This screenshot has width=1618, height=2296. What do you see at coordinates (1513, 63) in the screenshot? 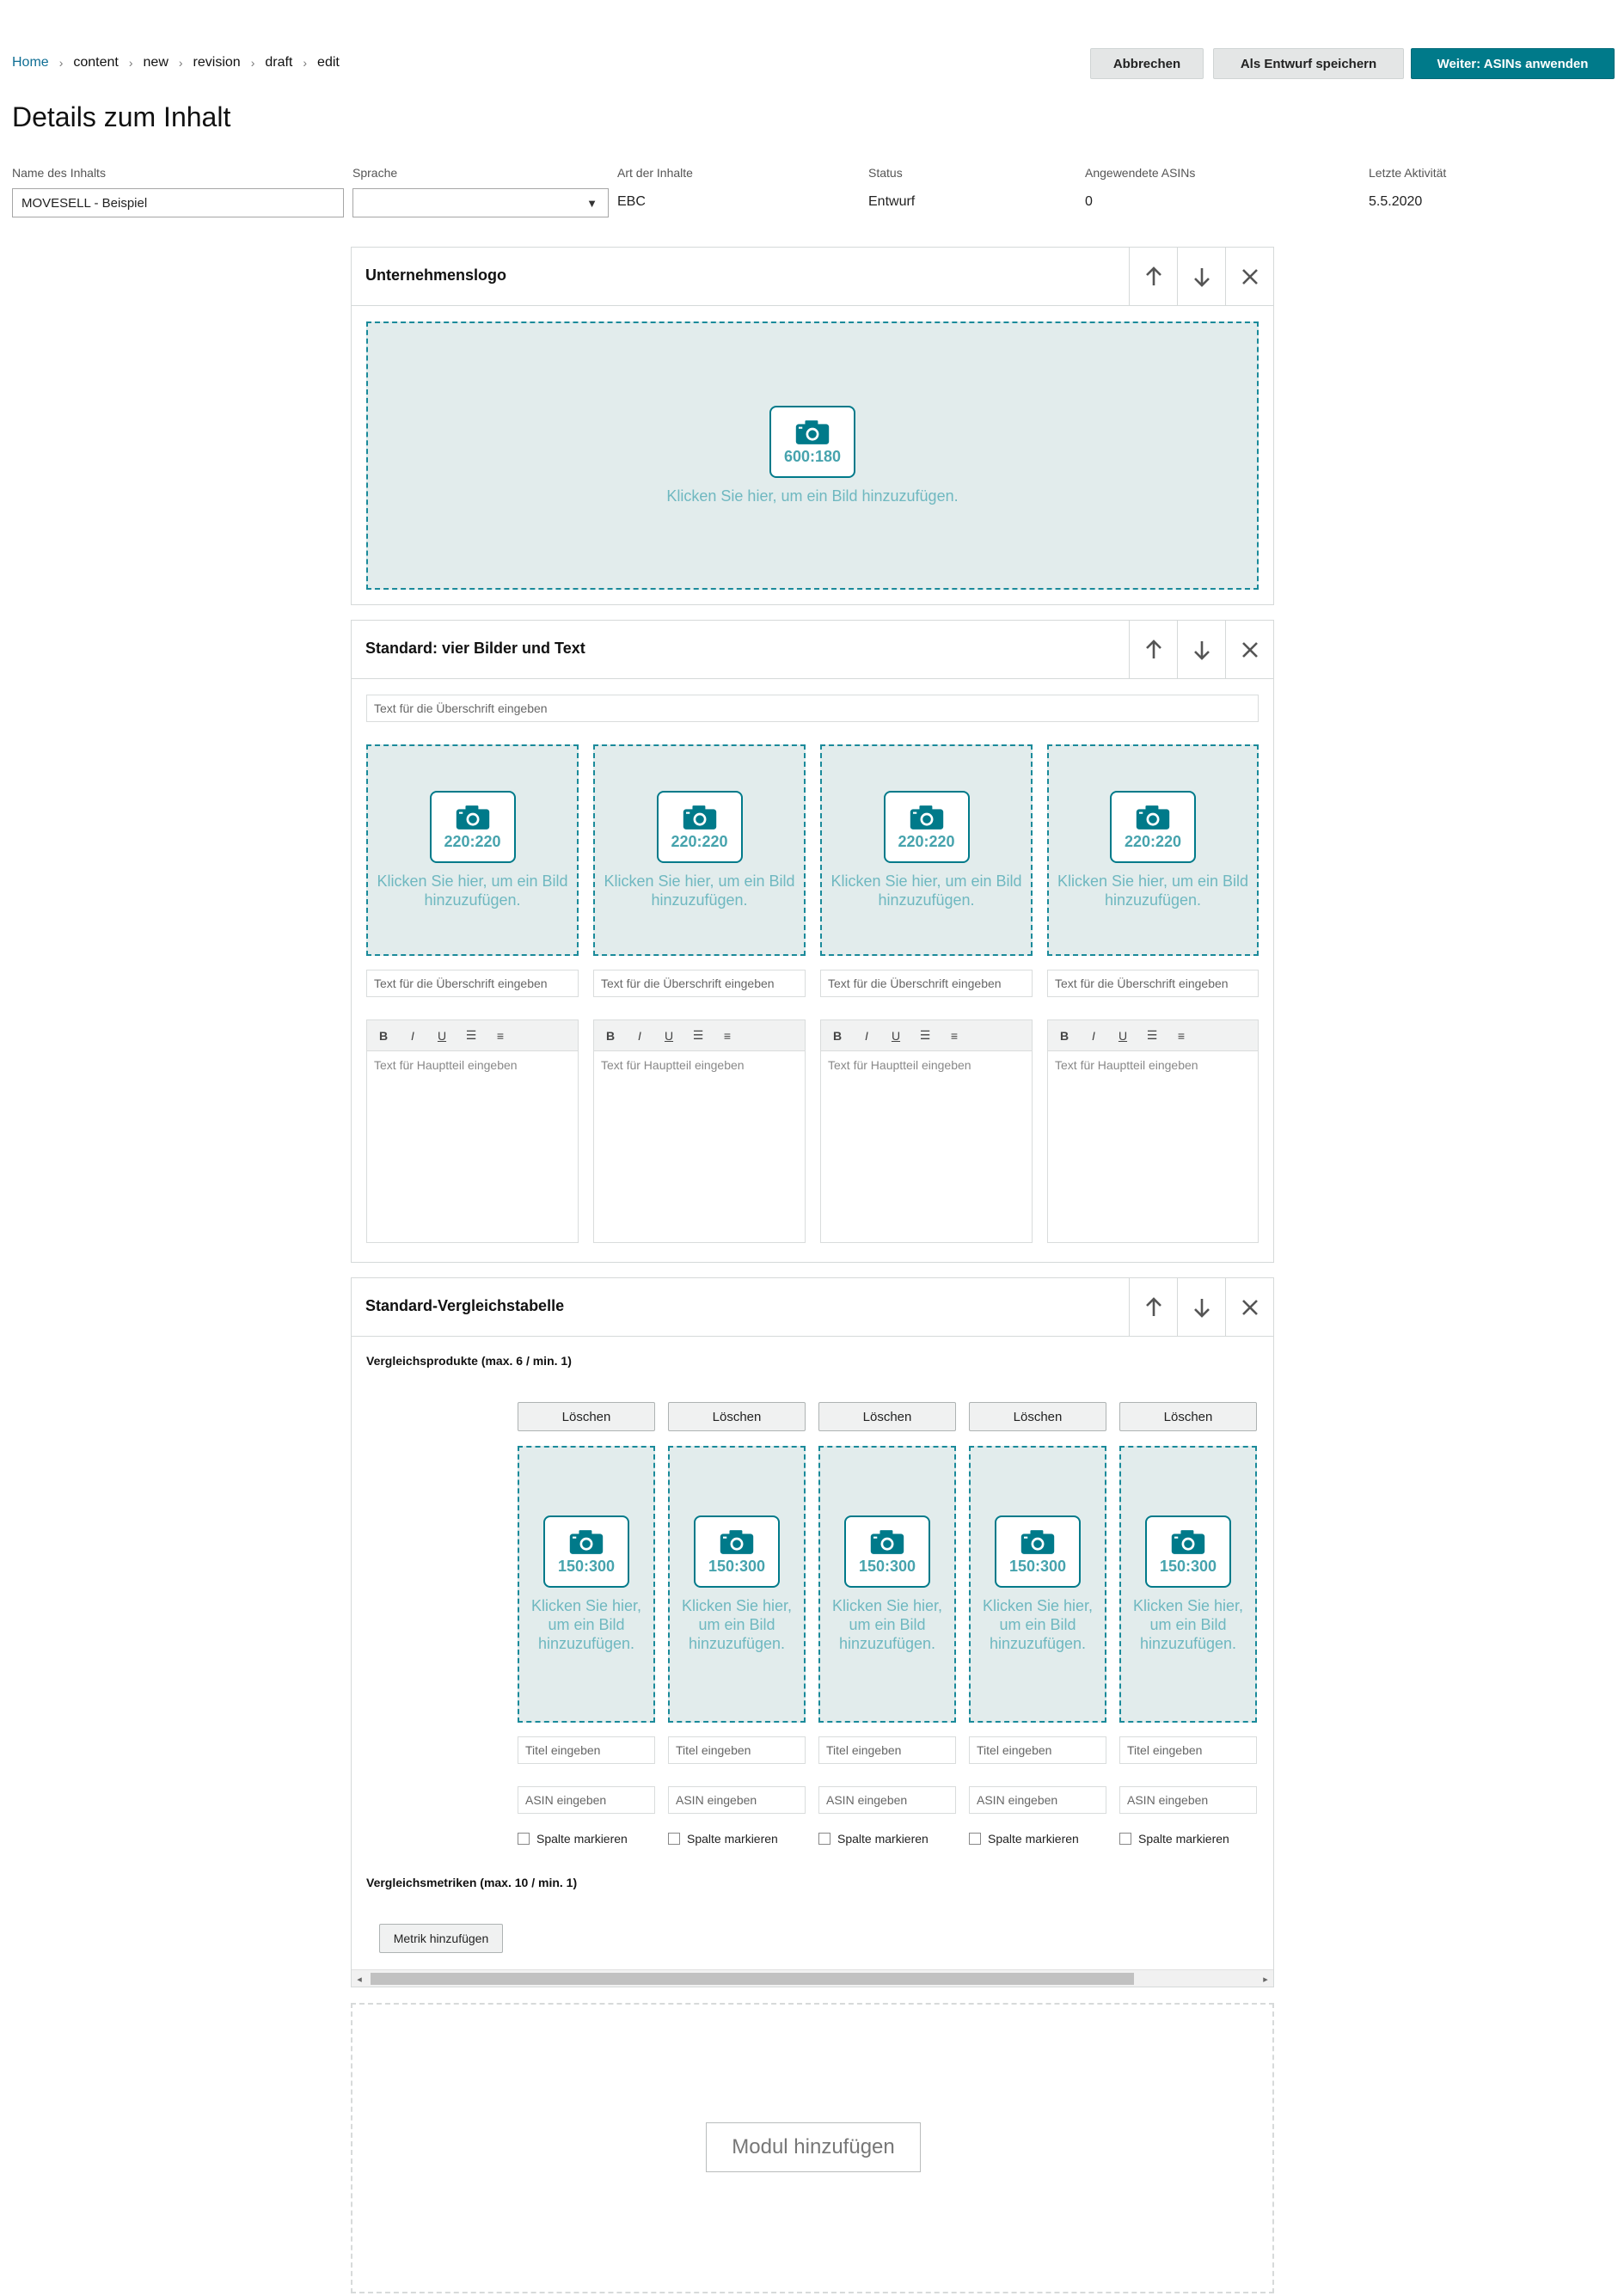
I see `apply-asins-button: Weiter: ASINs anwenden` at bounding box center [1513, 63].